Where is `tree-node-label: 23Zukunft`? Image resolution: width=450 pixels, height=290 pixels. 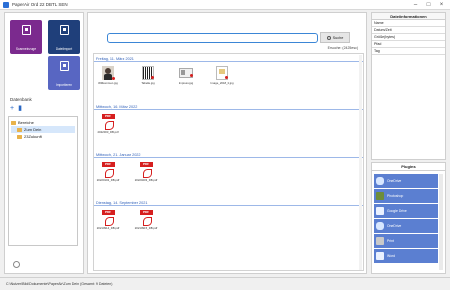
tree-node-label: 23Zukunft is located at coordinates (33, 136).